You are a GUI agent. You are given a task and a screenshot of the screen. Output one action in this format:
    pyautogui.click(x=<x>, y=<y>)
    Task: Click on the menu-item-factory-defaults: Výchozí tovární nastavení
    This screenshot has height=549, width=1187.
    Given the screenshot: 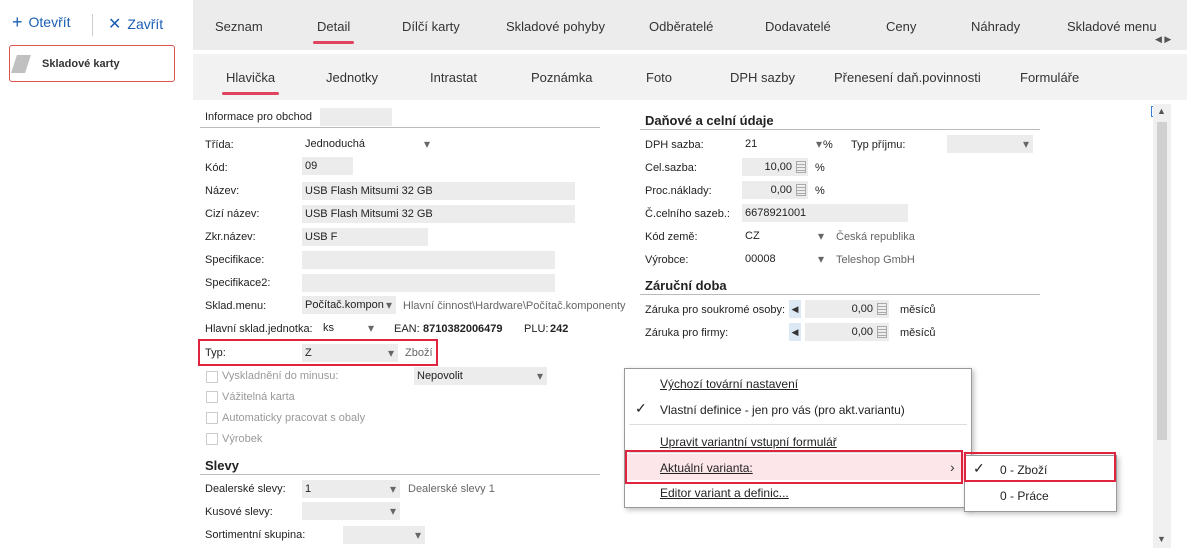 What is the action you would take?
    pyautogui.click(x=729, y=384)
    